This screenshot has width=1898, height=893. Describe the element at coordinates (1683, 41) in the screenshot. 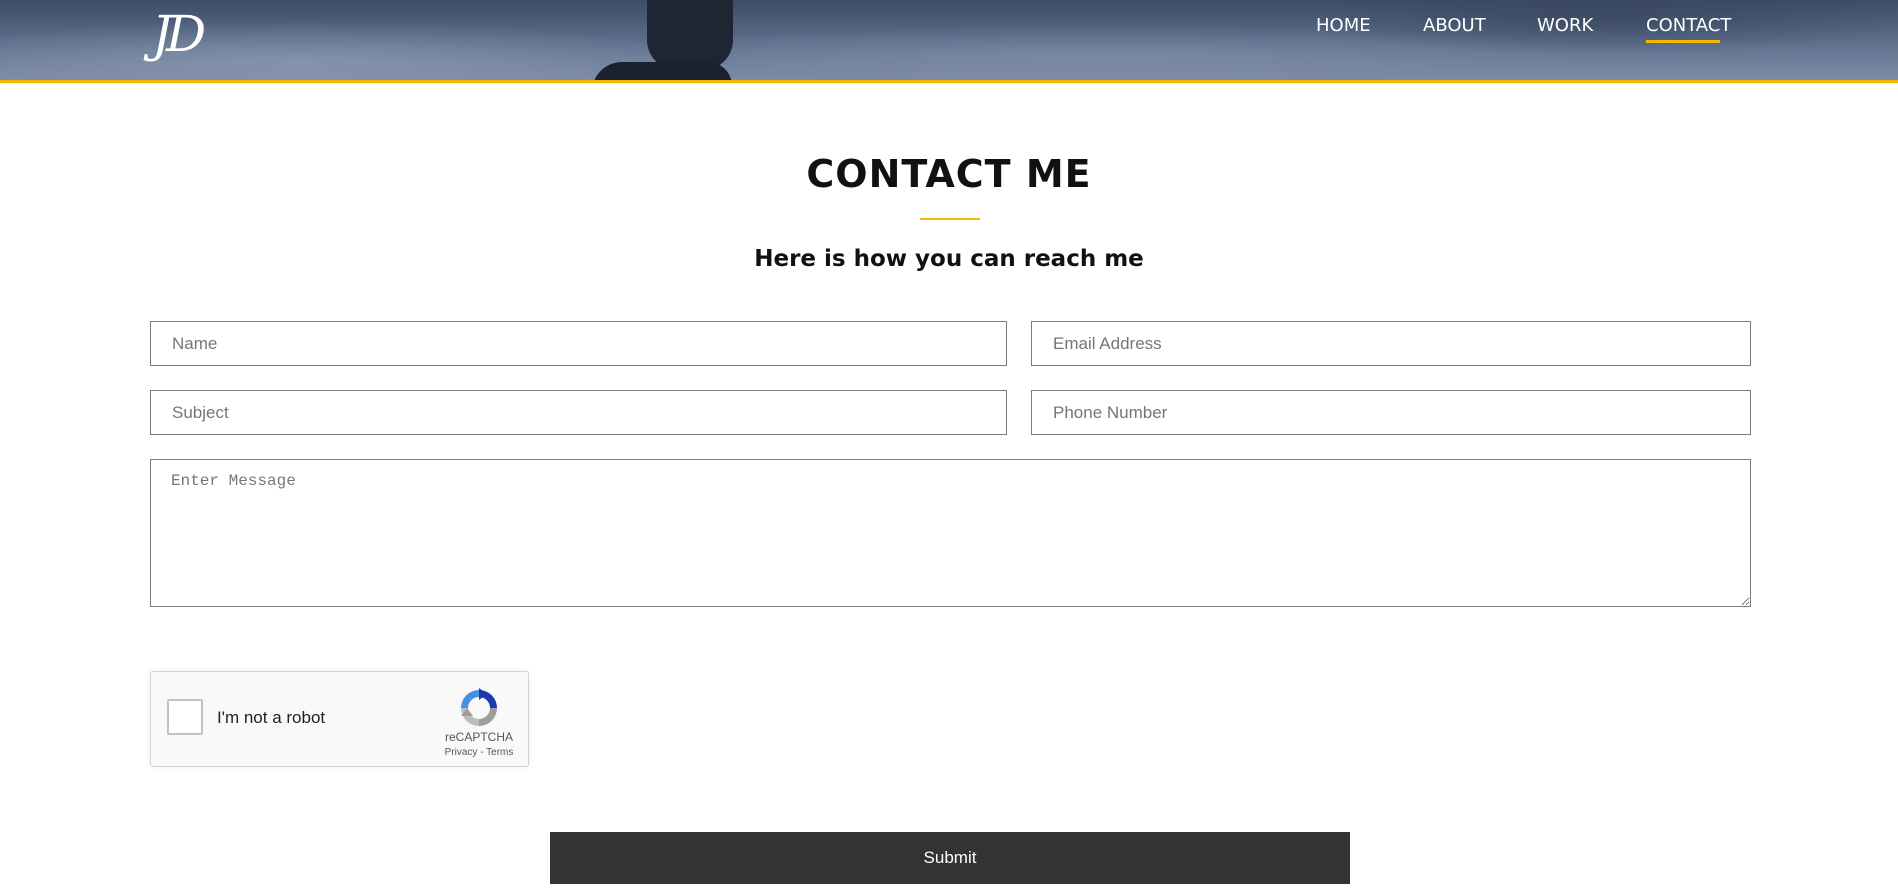

I see `nav-active-indicator` at that location.